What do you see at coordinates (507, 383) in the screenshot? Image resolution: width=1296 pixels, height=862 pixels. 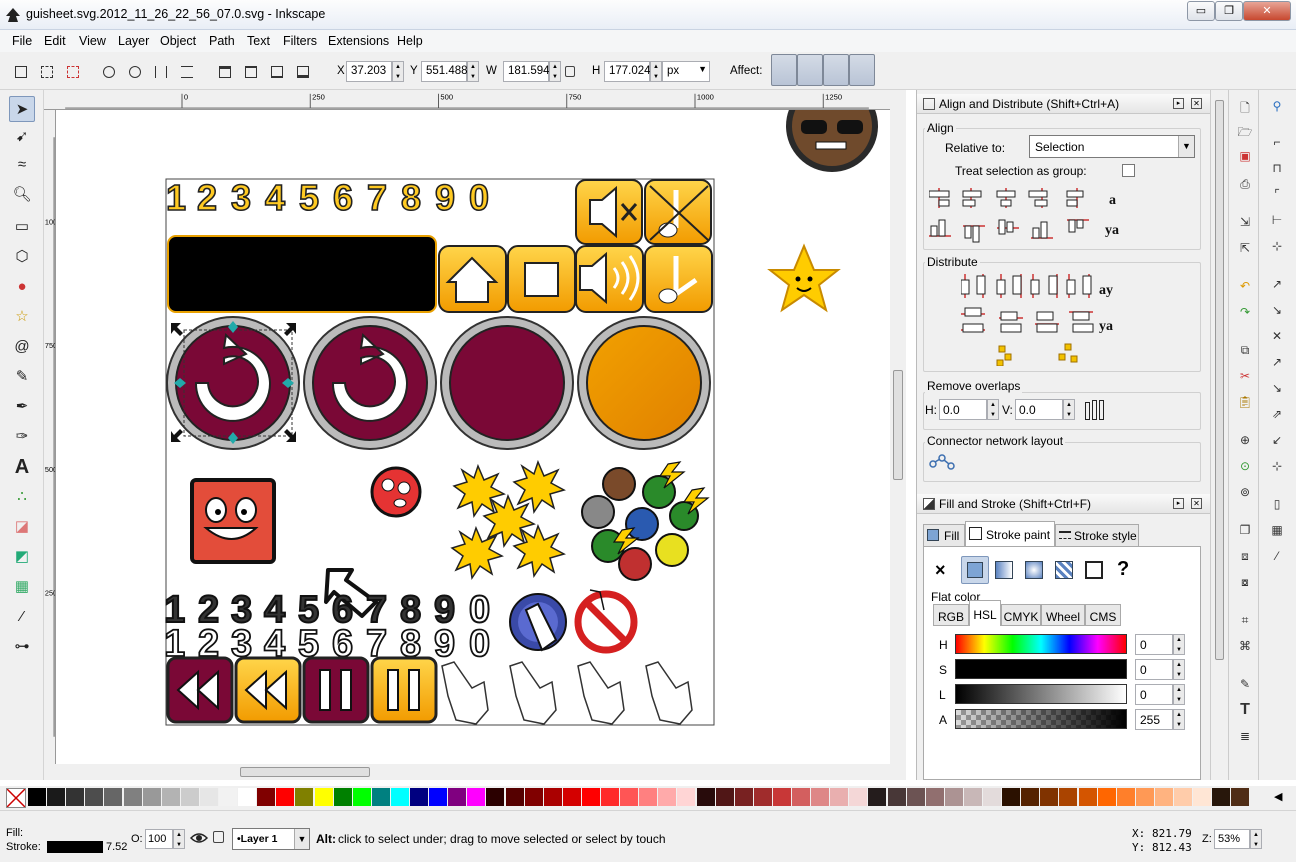 I see `maroon-circle-icon` at bounding box center [507, 383].